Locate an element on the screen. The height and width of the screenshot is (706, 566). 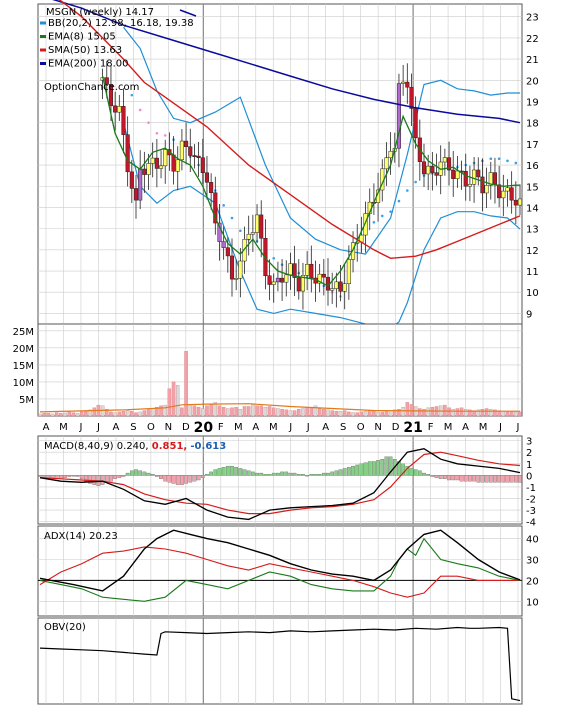
adx-panel: 40 30 20 10 ADX(14) 20.23 is located at coordinates (288, 571).